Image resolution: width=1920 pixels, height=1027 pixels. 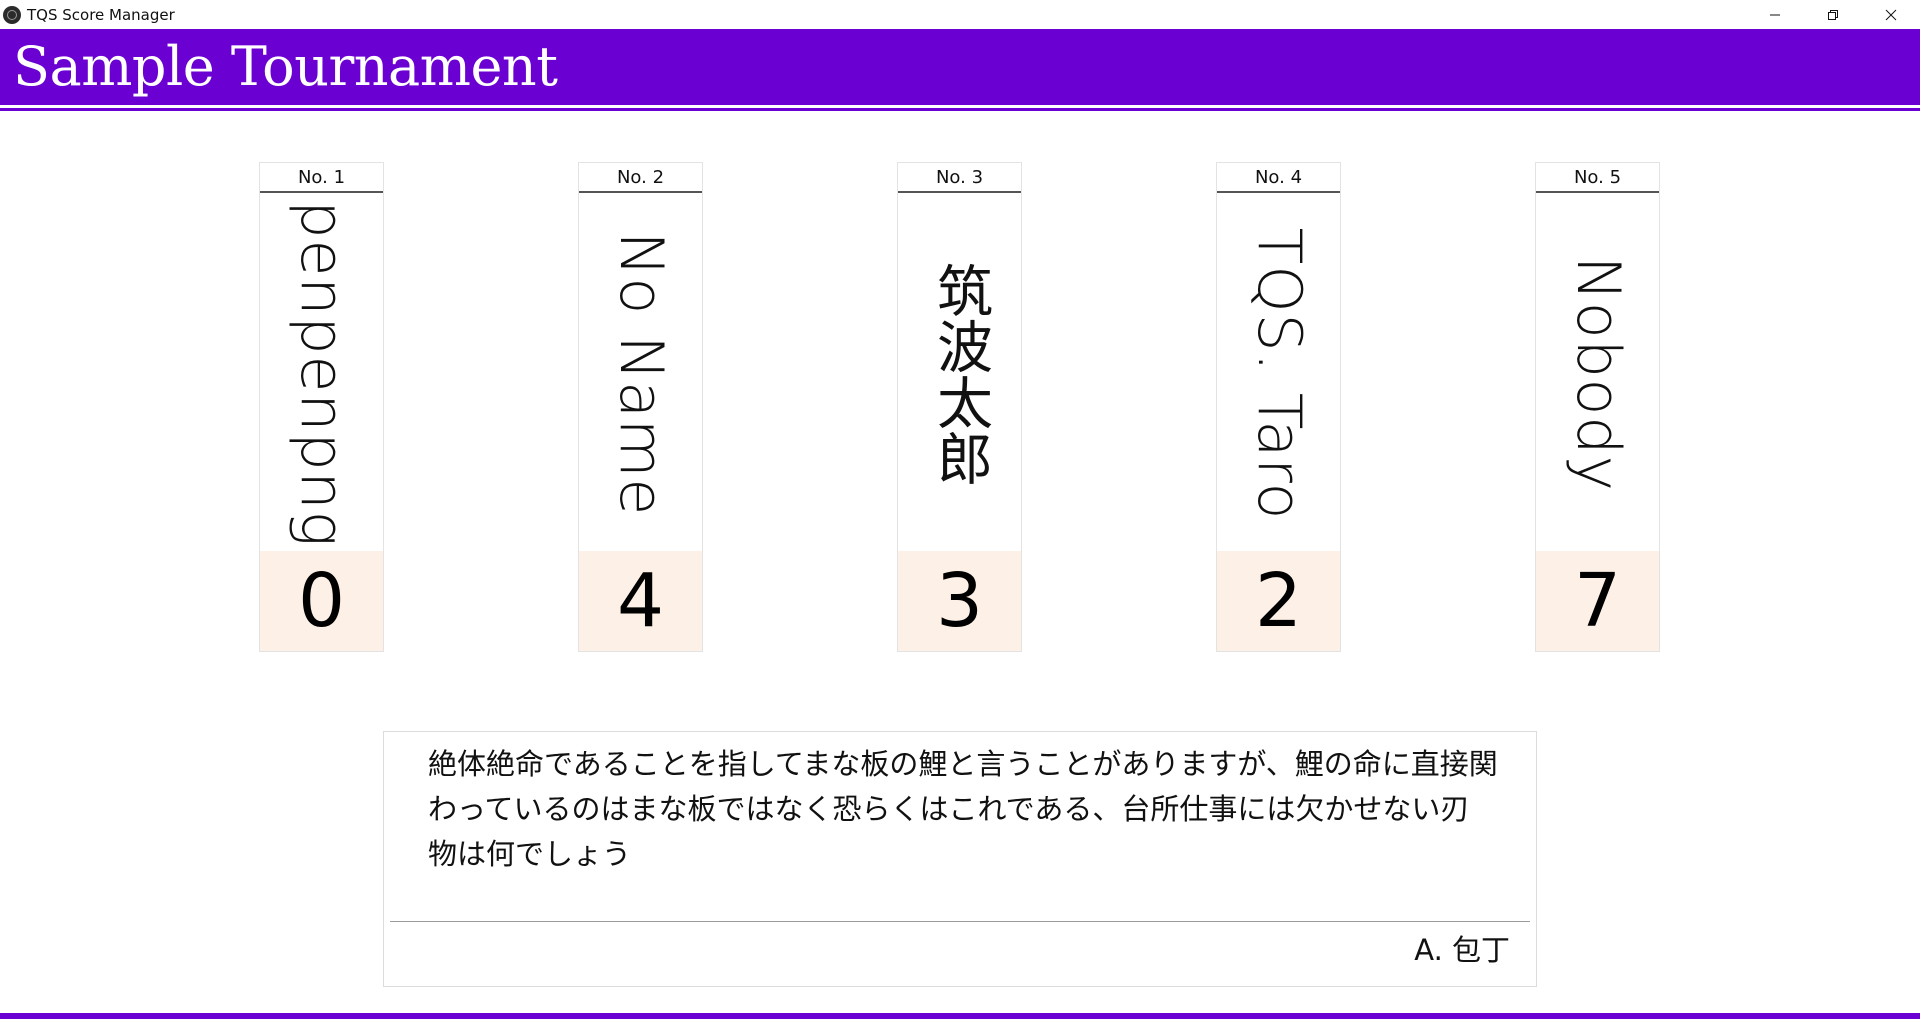 I want to click on window-titlebar: TQS Score Manager, so click(x=960, y=14).